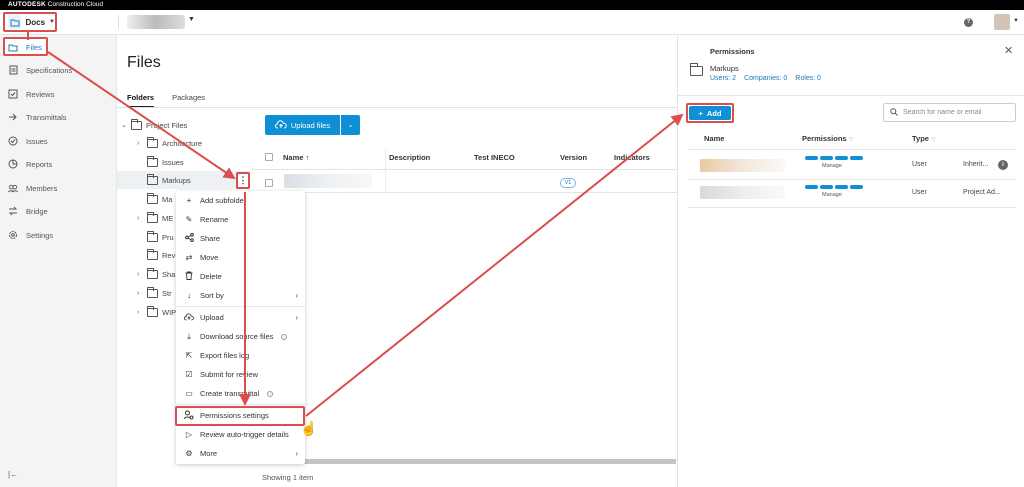  What do you see at coordinates (166, 100) in the screenshot?
I see `main-tabs: Folders Packages` at bounding box center [166, 100].